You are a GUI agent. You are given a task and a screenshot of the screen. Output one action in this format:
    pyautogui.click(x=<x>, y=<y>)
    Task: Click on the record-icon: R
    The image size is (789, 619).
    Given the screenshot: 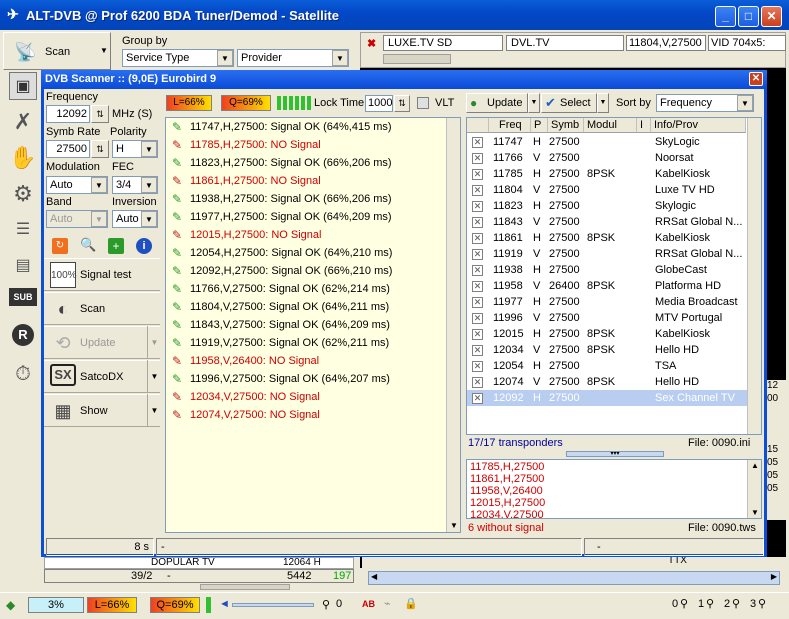 What is the action you would take?
    pyautogui.click(x=23, y=335)
    